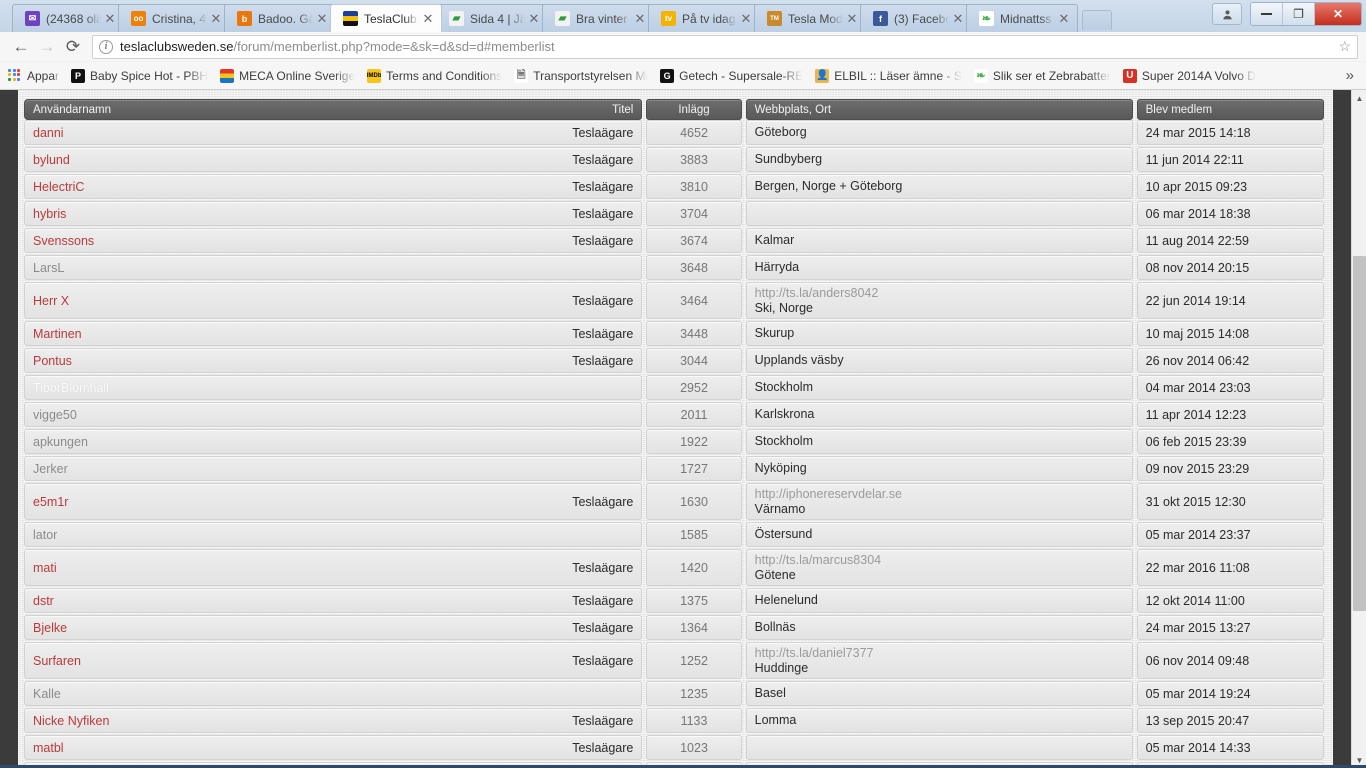  What do you see at coordinates (71, 388) in the screenshot?
I see `member-username-link: TiborBlomhall` at bounding box center [71, 388].